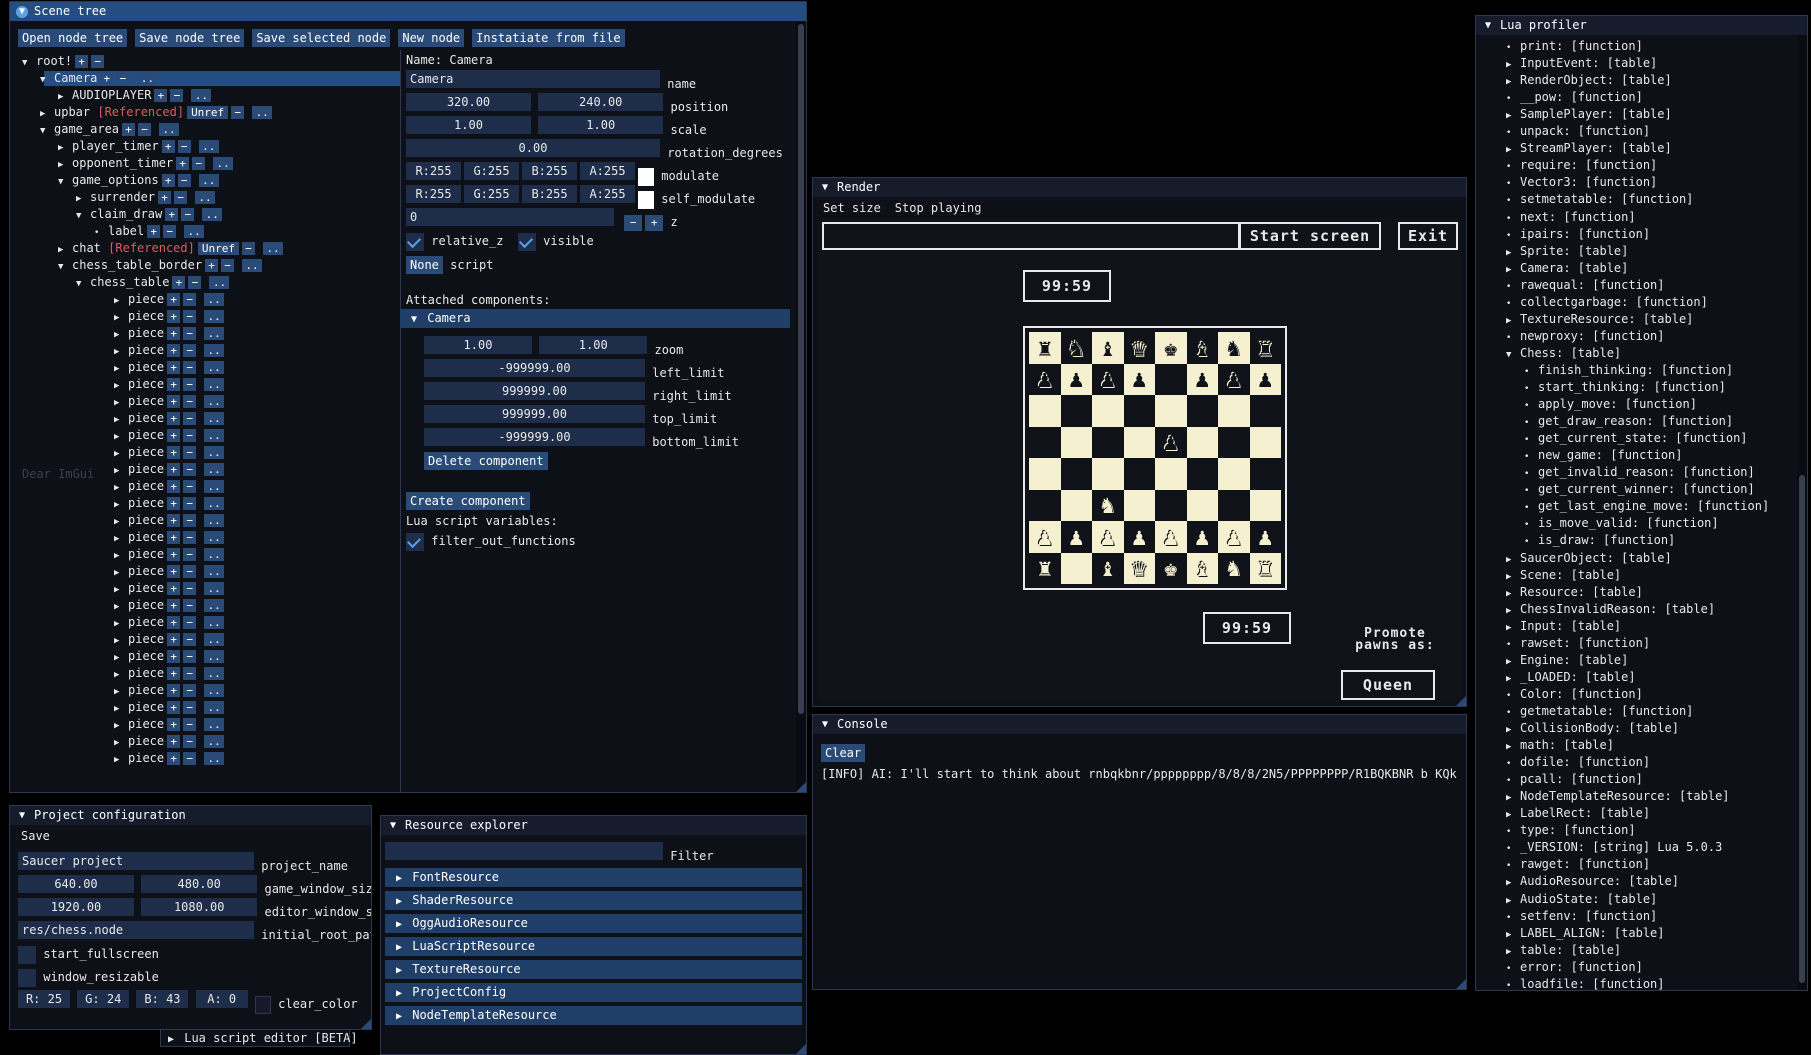 This screenshot has height=1055, width=1811. I want to click on stop-playing-menu: Stop playing, so click(938, 208).